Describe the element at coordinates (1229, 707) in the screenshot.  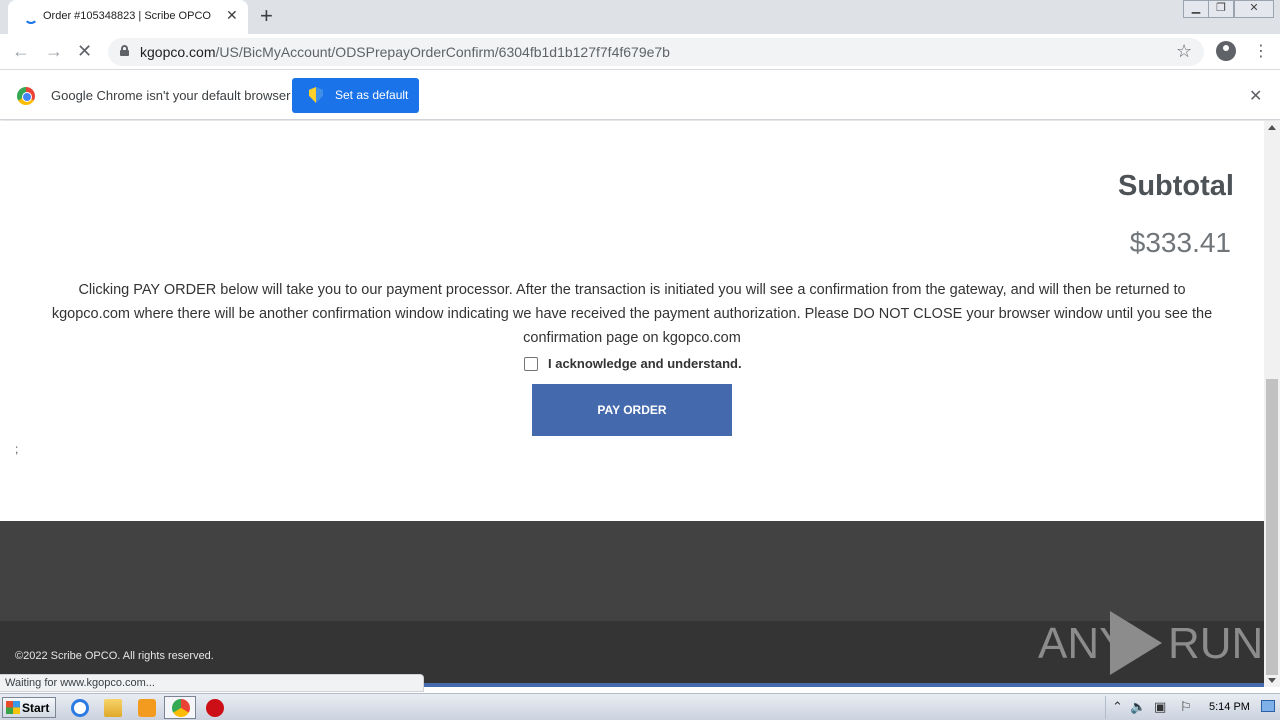
I see `clock: 5:14 PM` at that location.